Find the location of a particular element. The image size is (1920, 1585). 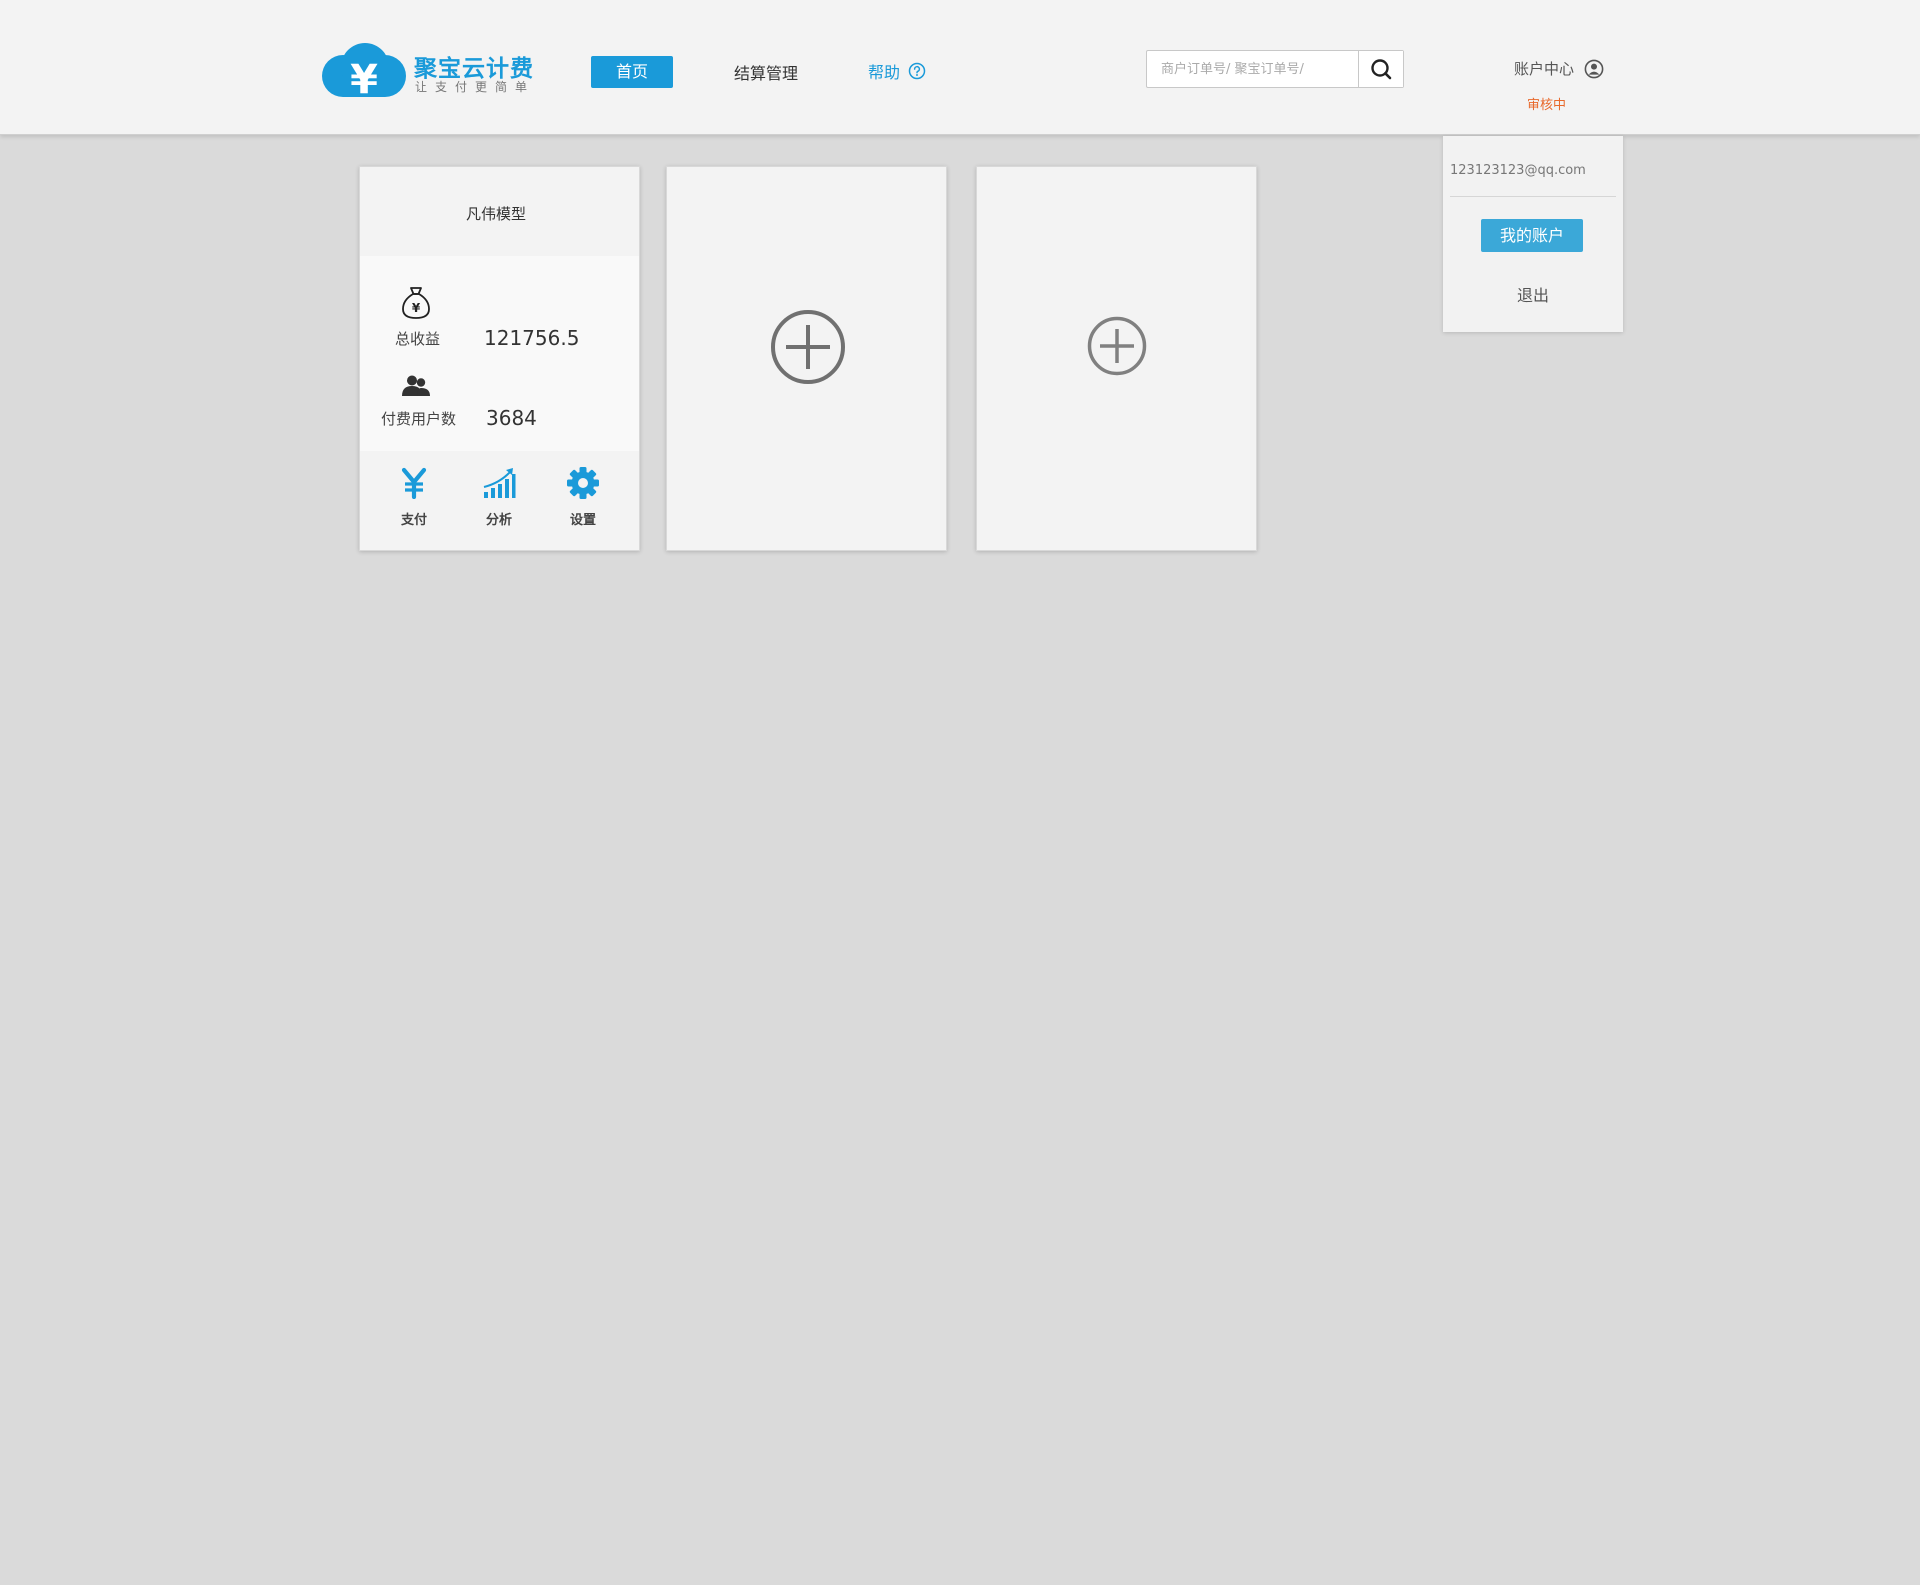

analysis-label: 分析 is located at coordinates (498, 520).